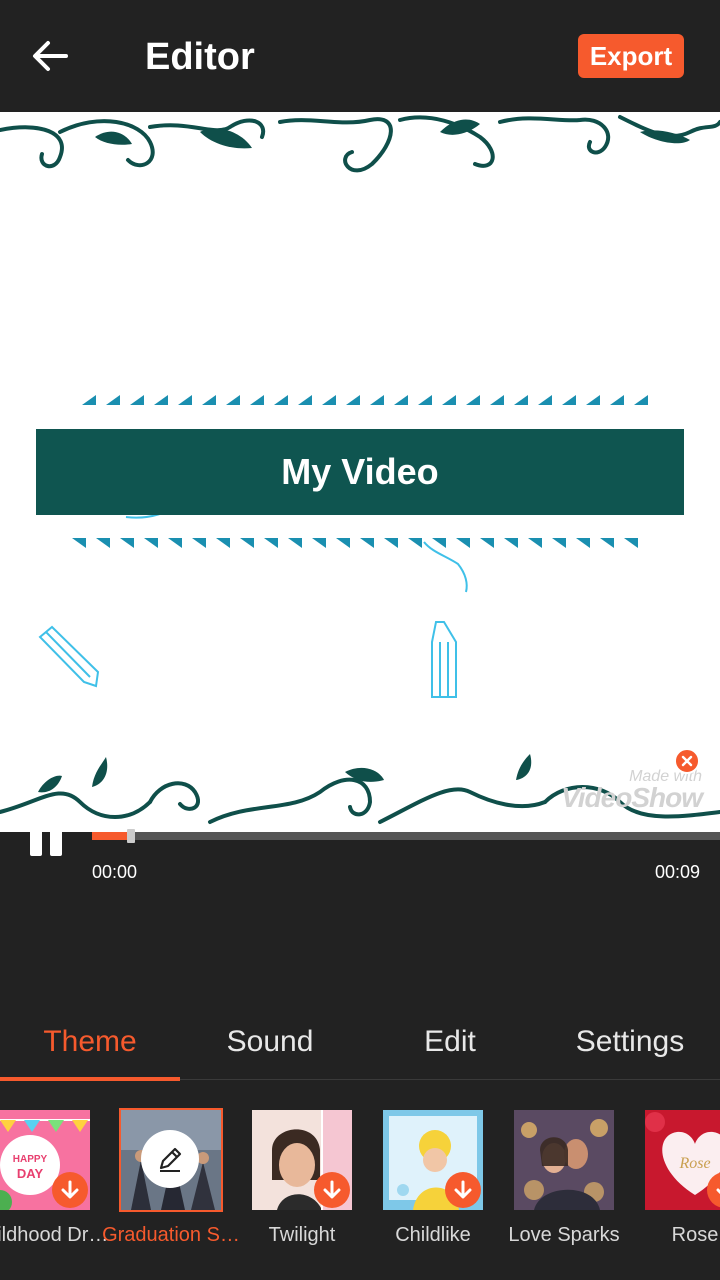 The image size is (720, 1280). Describe the element at coordinates (632, 797) in the screenshot. I see `watermark-brand: VideoShow` at that location.